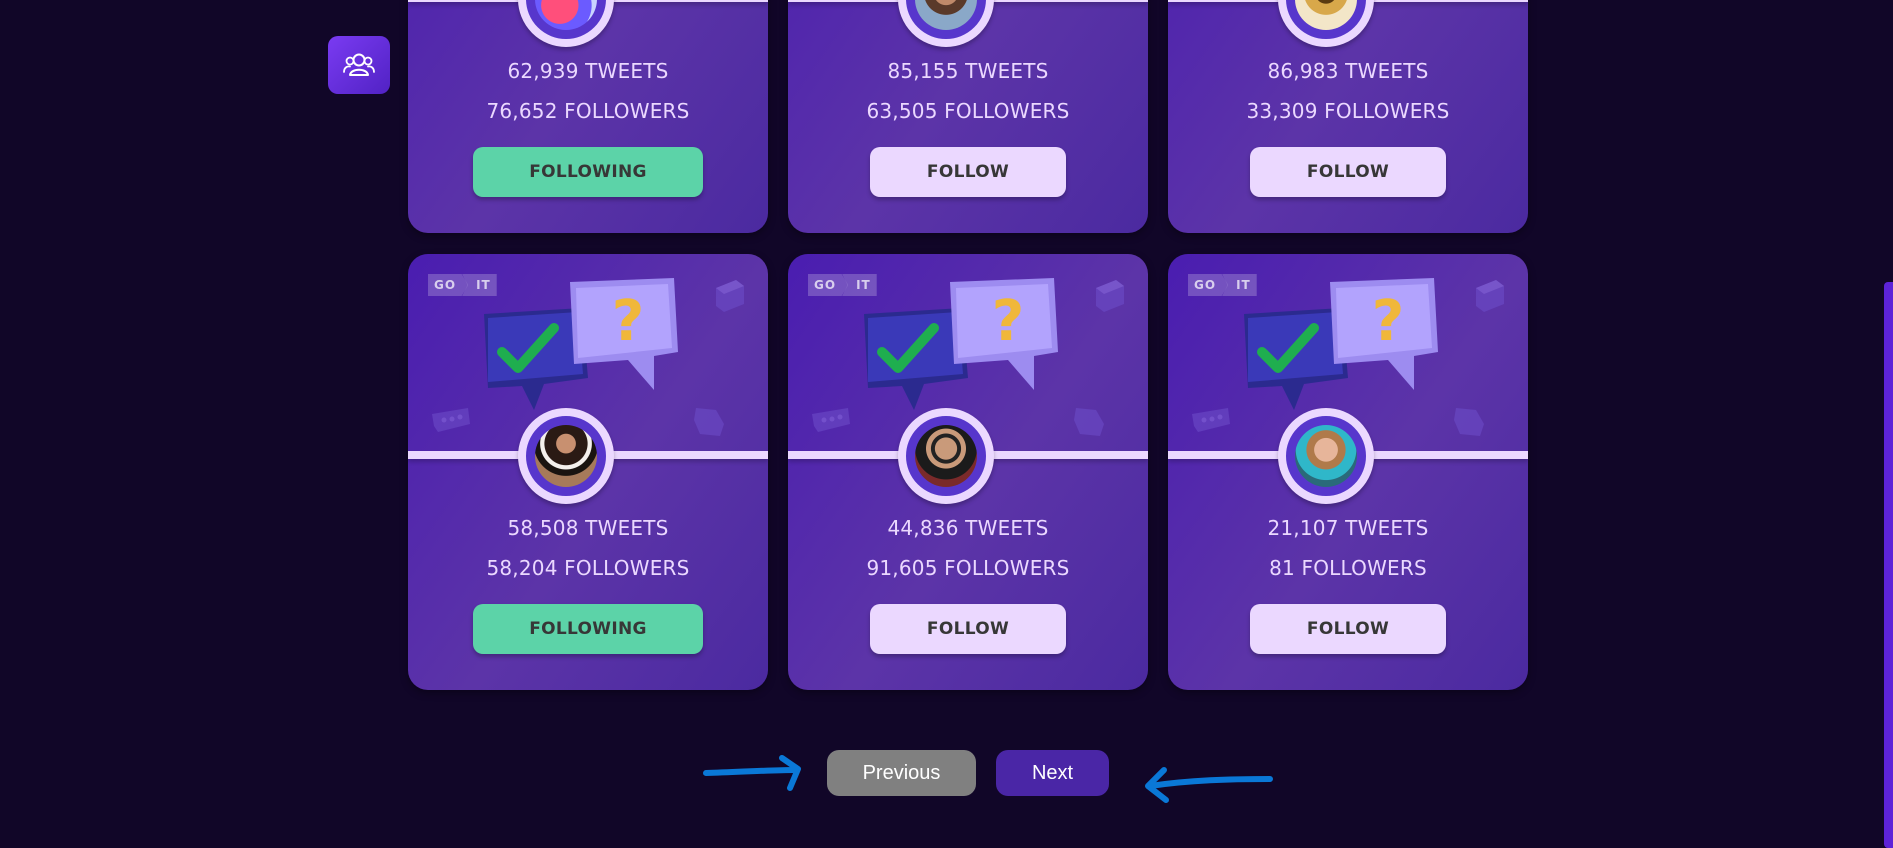 This screenshot has height=848, width=1893. What do you see at coordinates (588, 528) in the screenshot?
I see `tweets-count: 58,508 TWEETS` at bounding box center [588, 528].